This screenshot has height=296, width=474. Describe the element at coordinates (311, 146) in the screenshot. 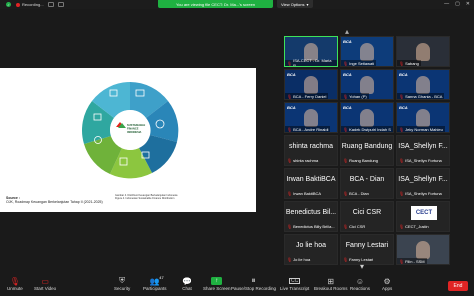

I see `participant-display-name: shinta rachma` at that location.